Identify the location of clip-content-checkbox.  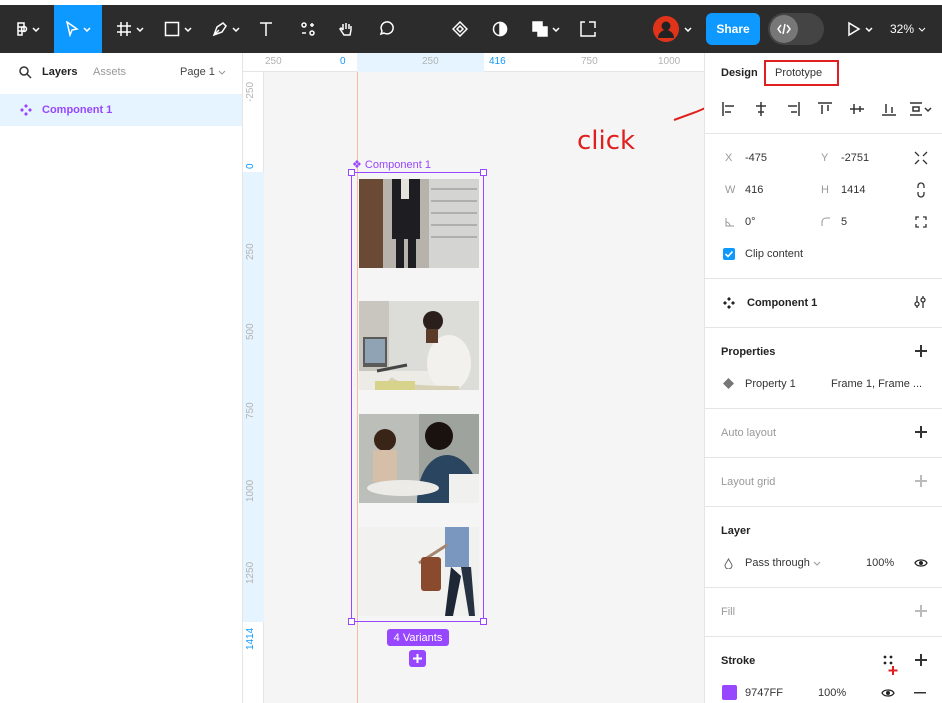
(729, 254).